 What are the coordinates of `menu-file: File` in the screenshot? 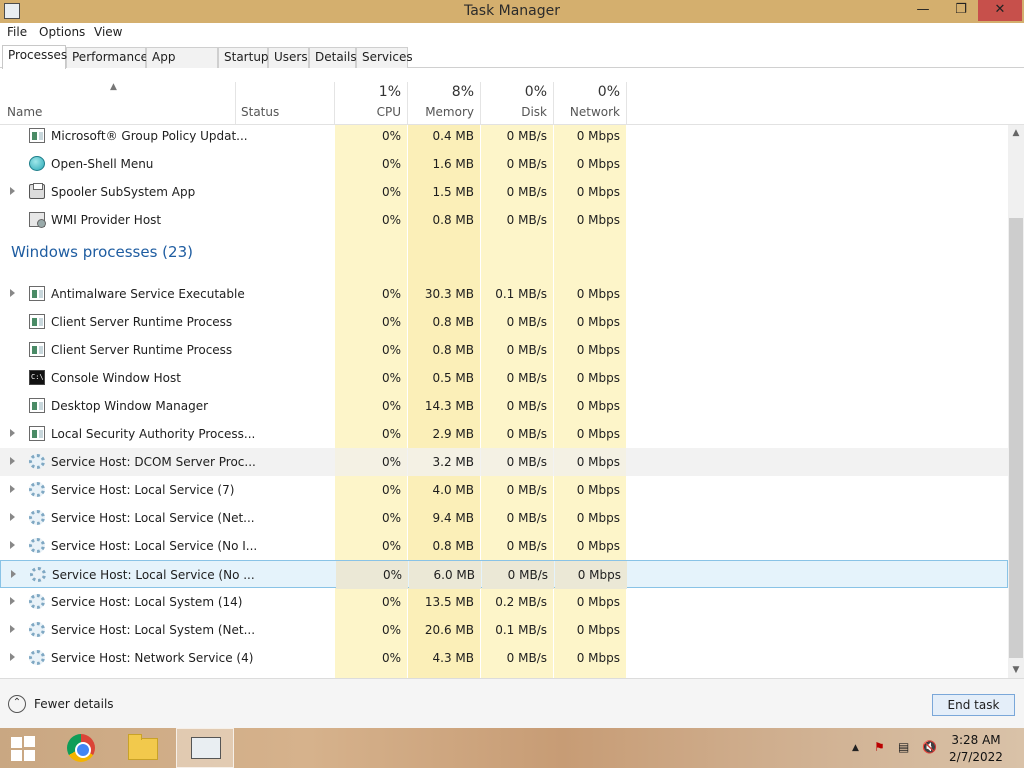 It's located at (17, 32).